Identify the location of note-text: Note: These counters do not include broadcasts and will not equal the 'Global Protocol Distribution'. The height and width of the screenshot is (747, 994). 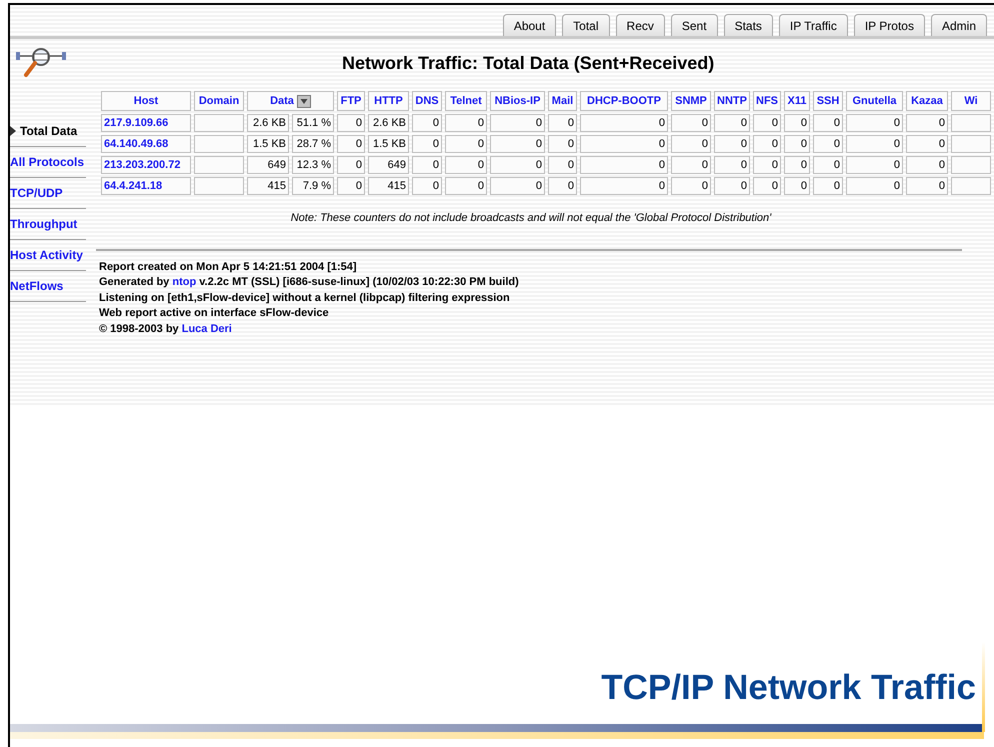
(531, 218).